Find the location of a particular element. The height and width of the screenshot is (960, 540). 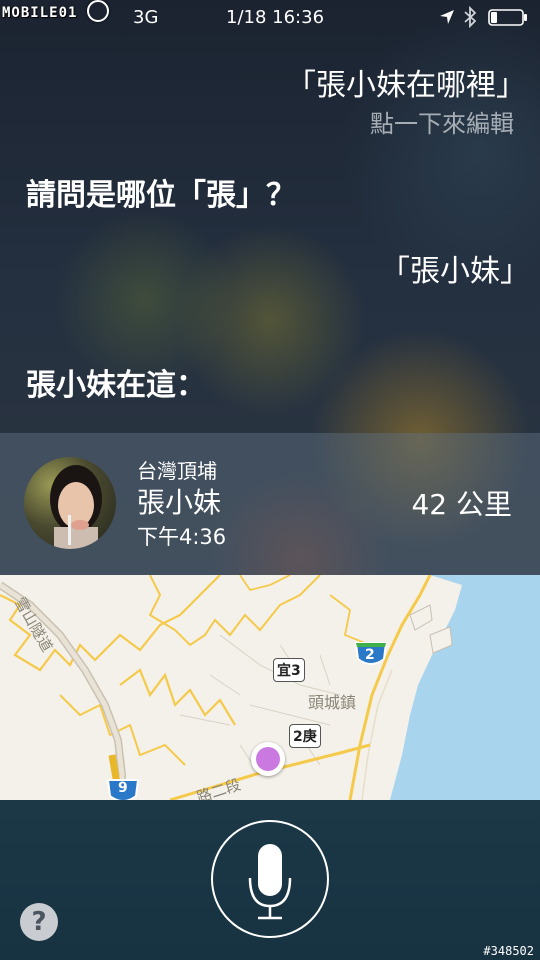

image-id-watermark: #348502 is located at coordinates (508, 951).